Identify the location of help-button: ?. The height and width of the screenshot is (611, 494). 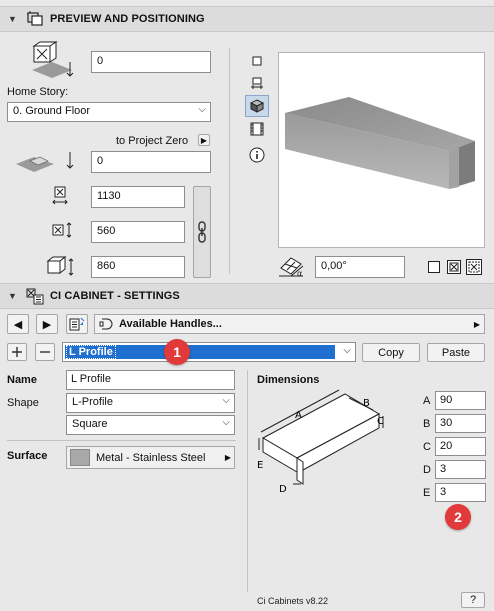
(473, 600).